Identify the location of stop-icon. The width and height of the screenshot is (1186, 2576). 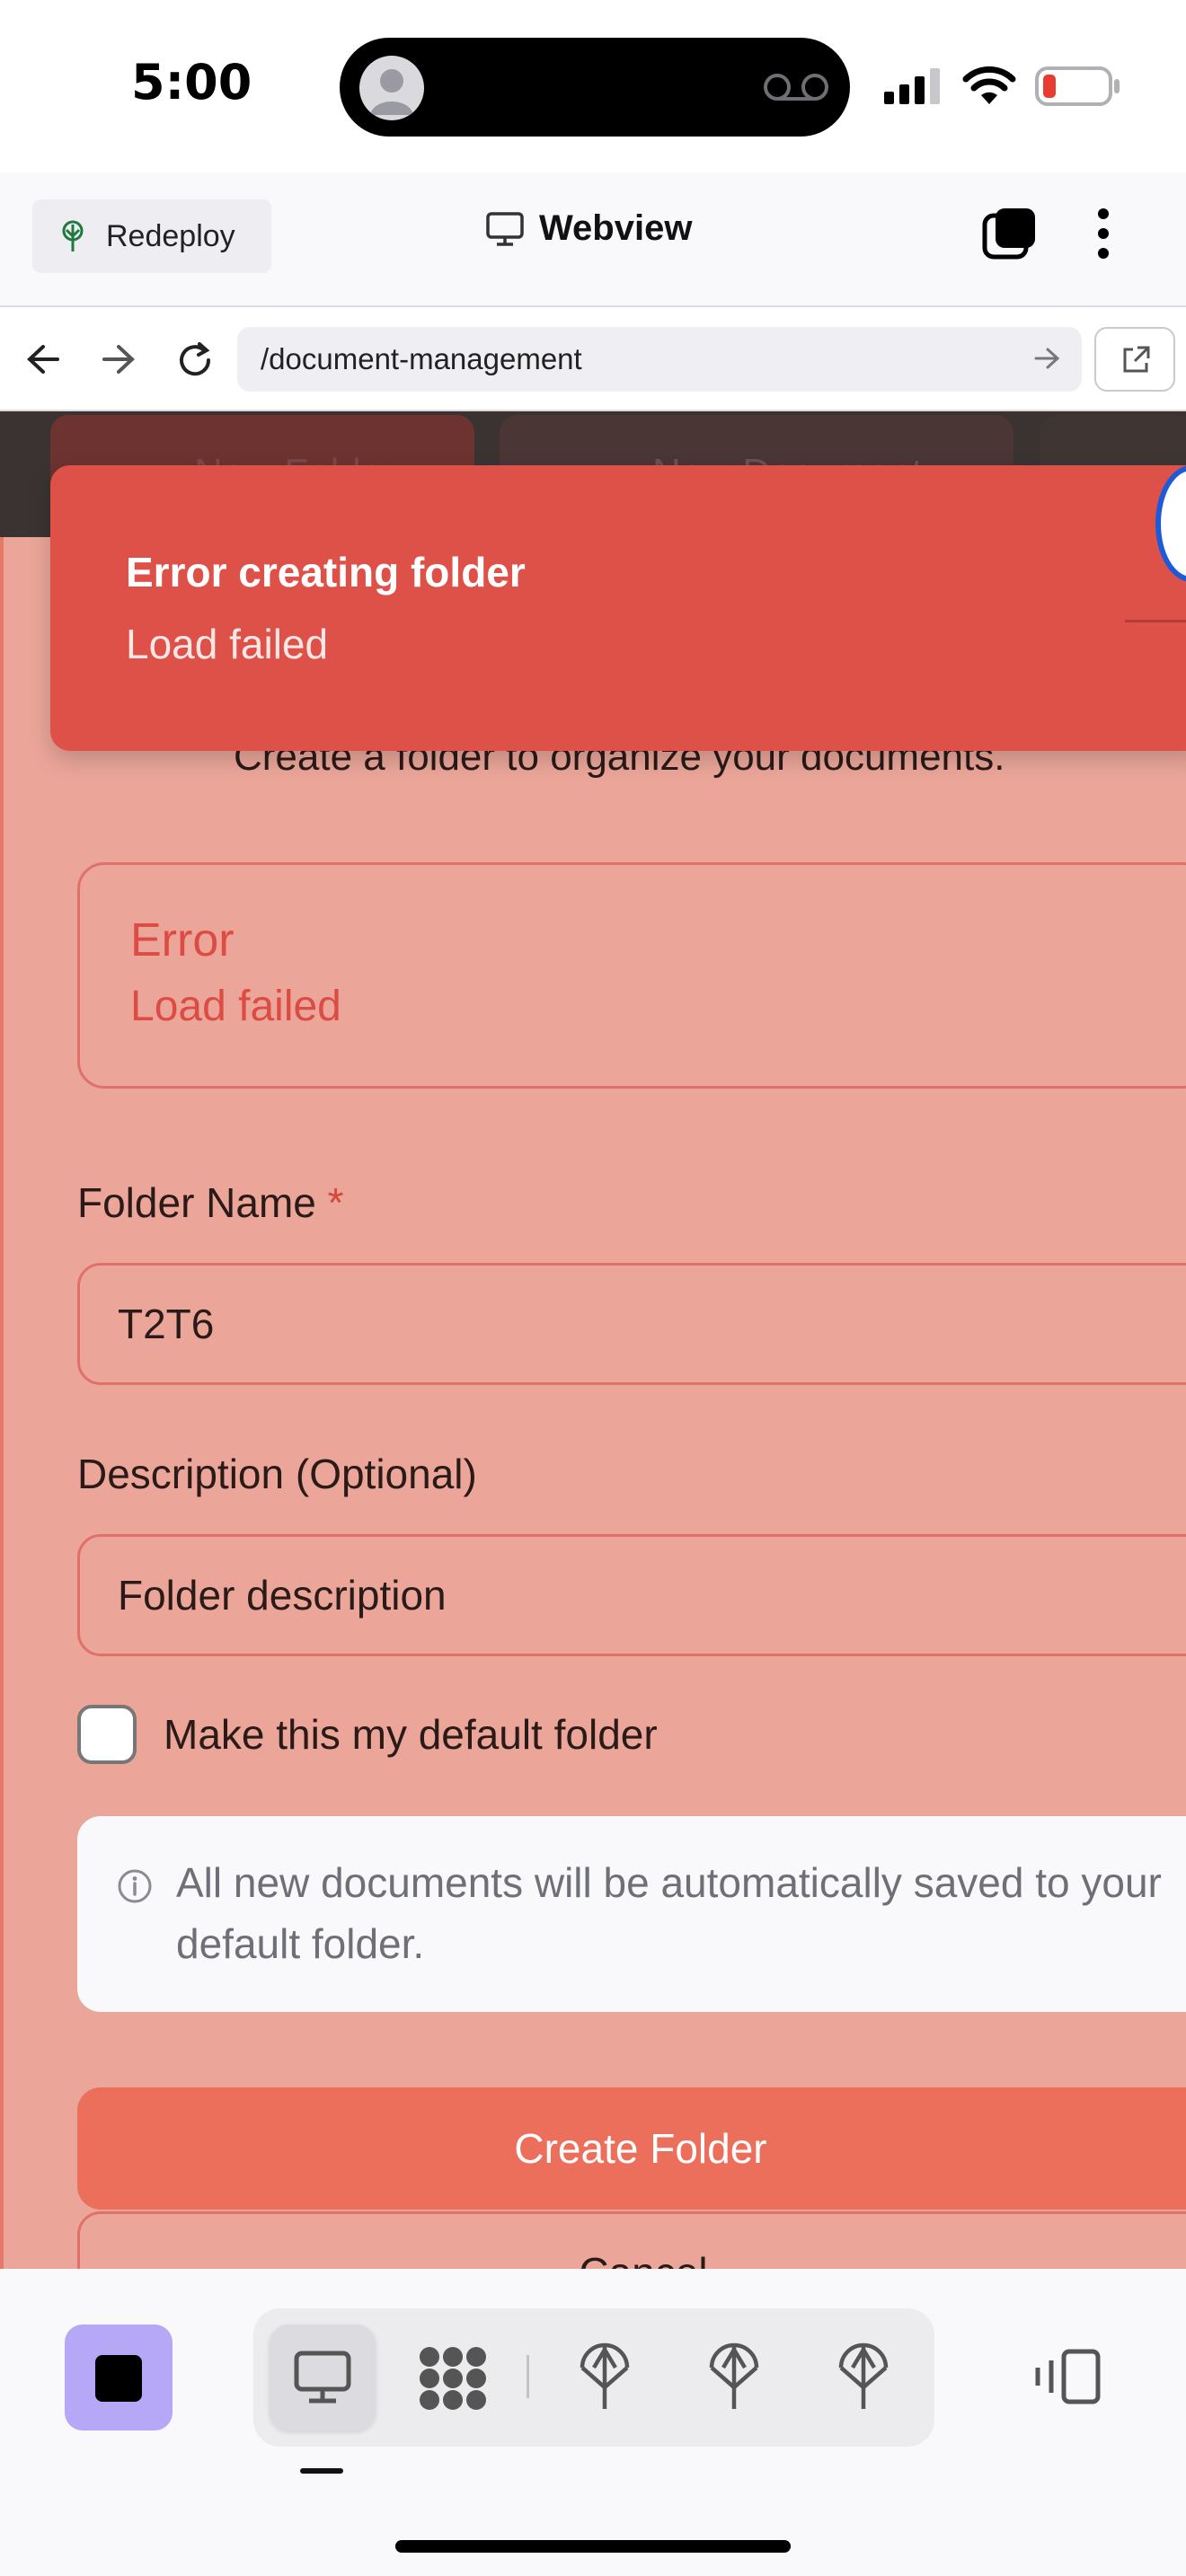
(118, 2378).